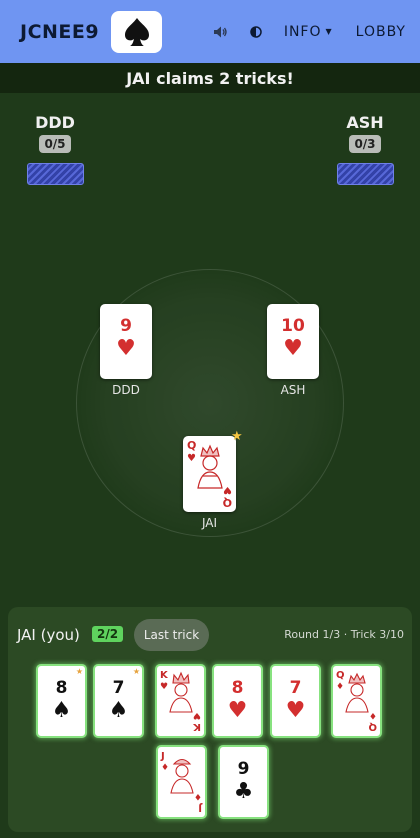 The height and width of the screenshot is (838, 420). What do you see at coordinates (365, 122) in the screenshot?
I see `opponent-name: ASH` at bounding box center [365, 122].